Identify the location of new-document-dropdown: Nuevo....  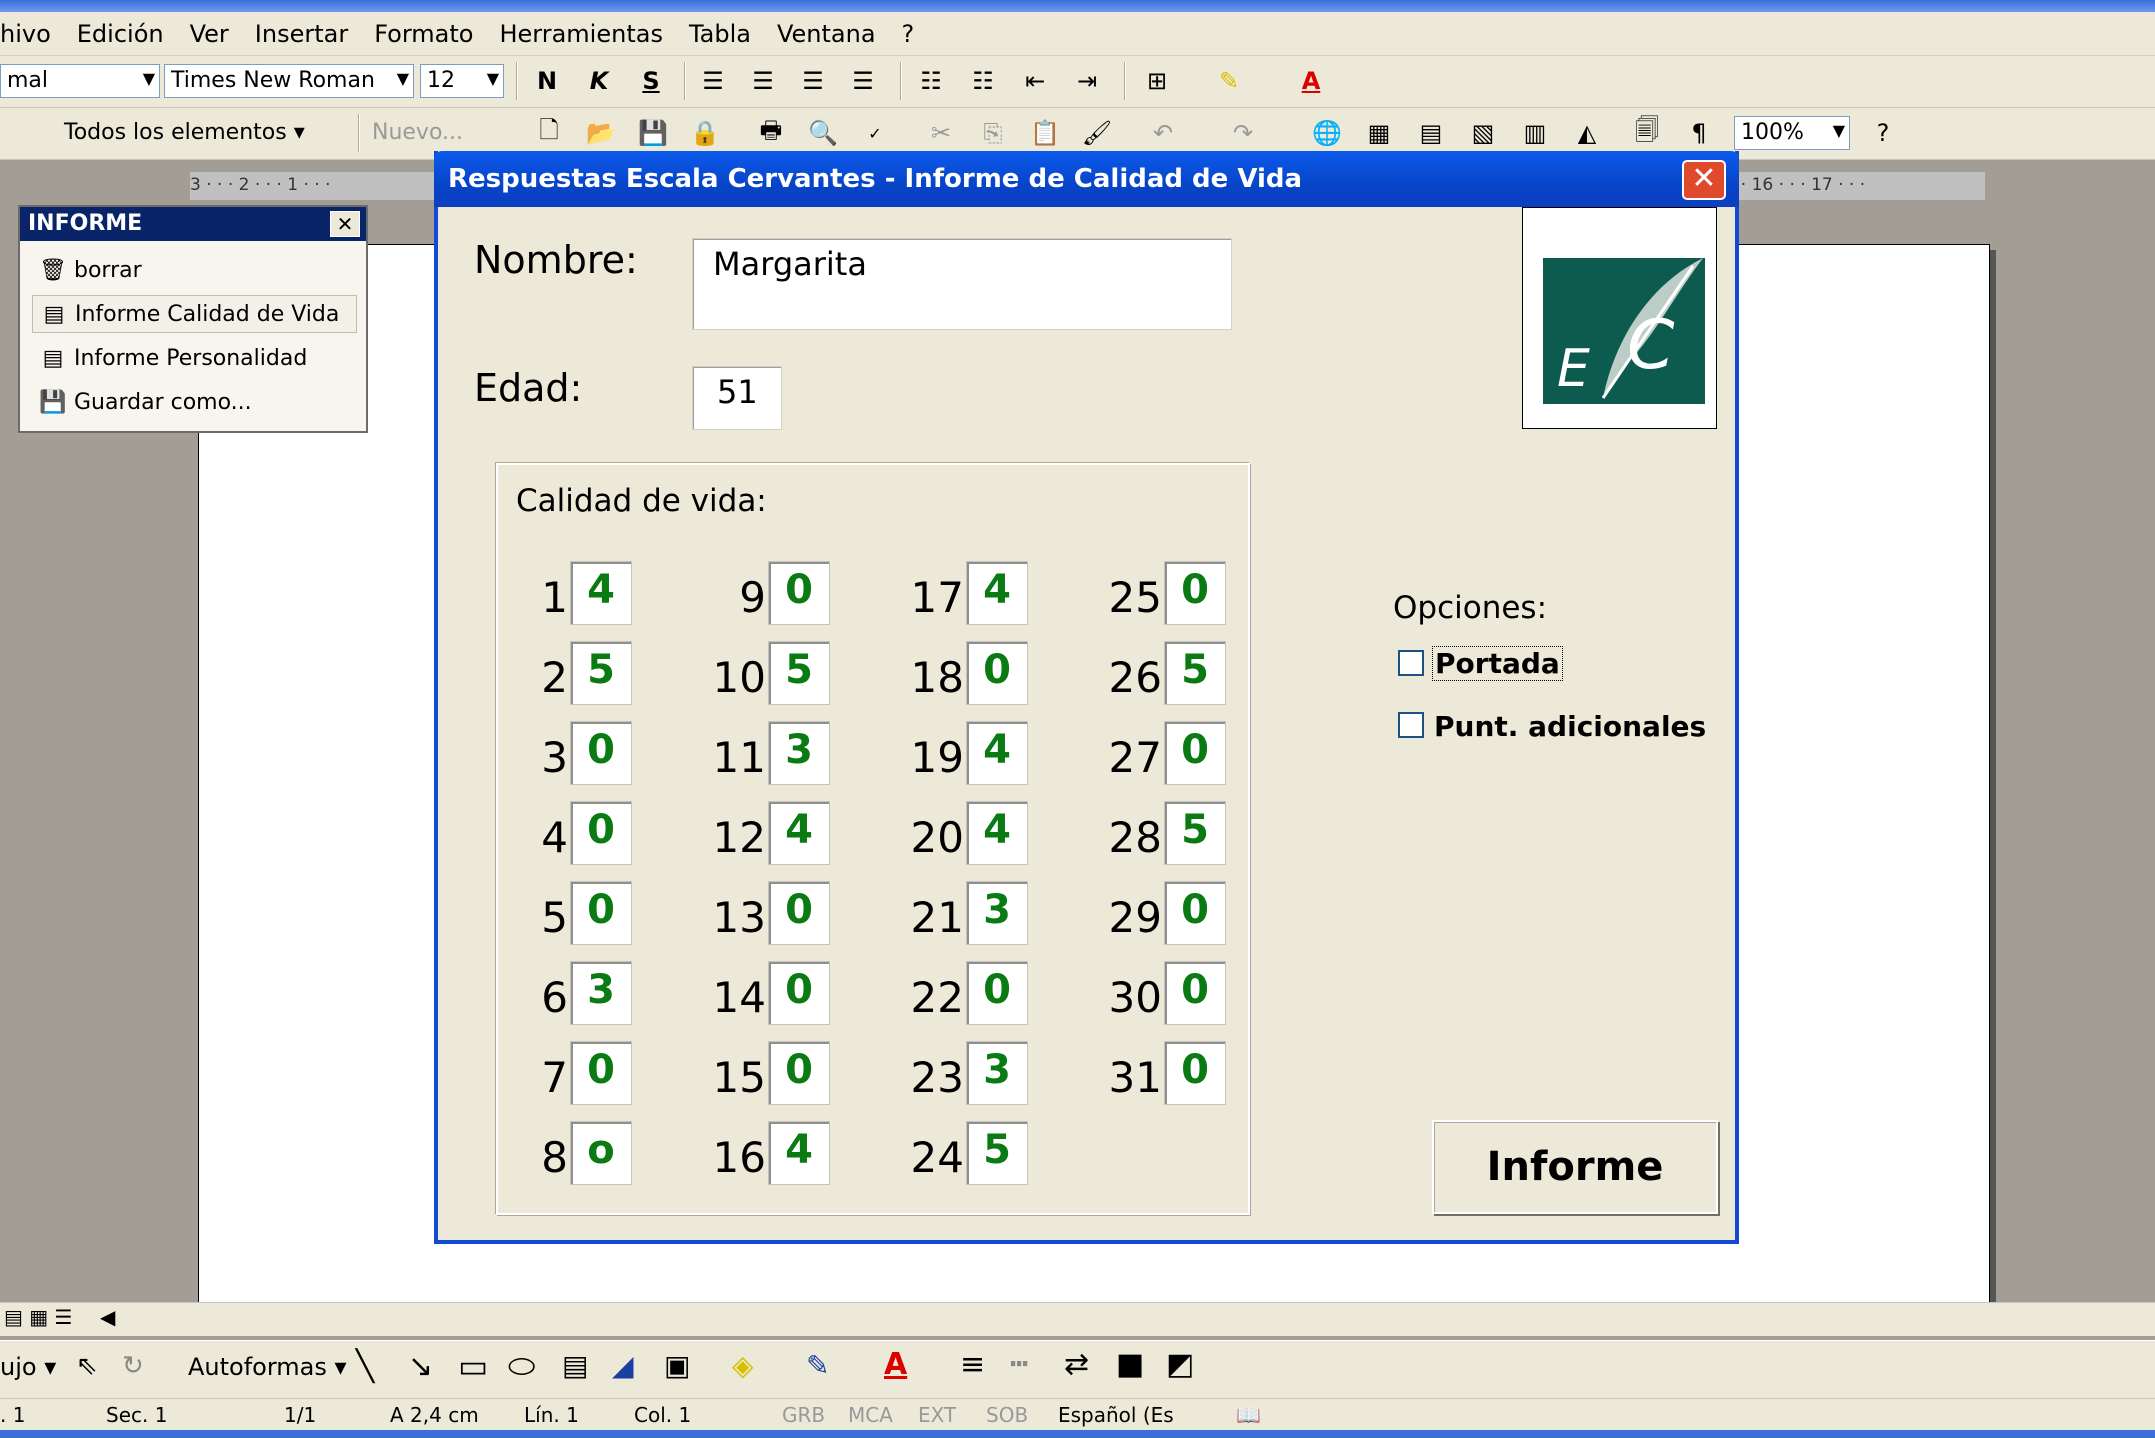
(417, 132).